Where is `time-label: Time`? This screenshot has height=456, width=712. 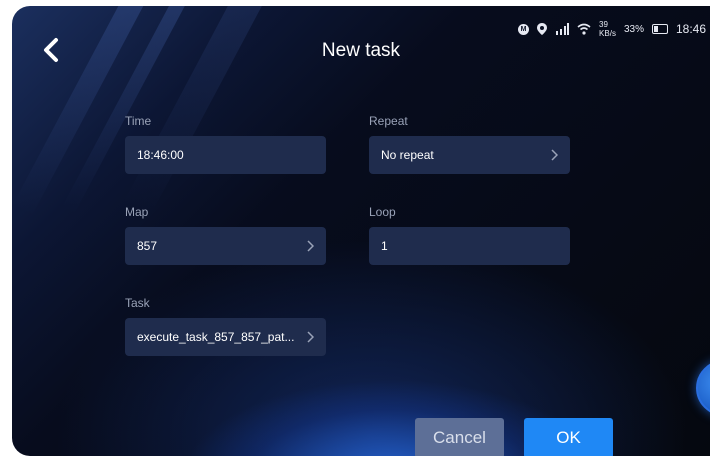 time-label: Time is located at coordinates (138, 121).